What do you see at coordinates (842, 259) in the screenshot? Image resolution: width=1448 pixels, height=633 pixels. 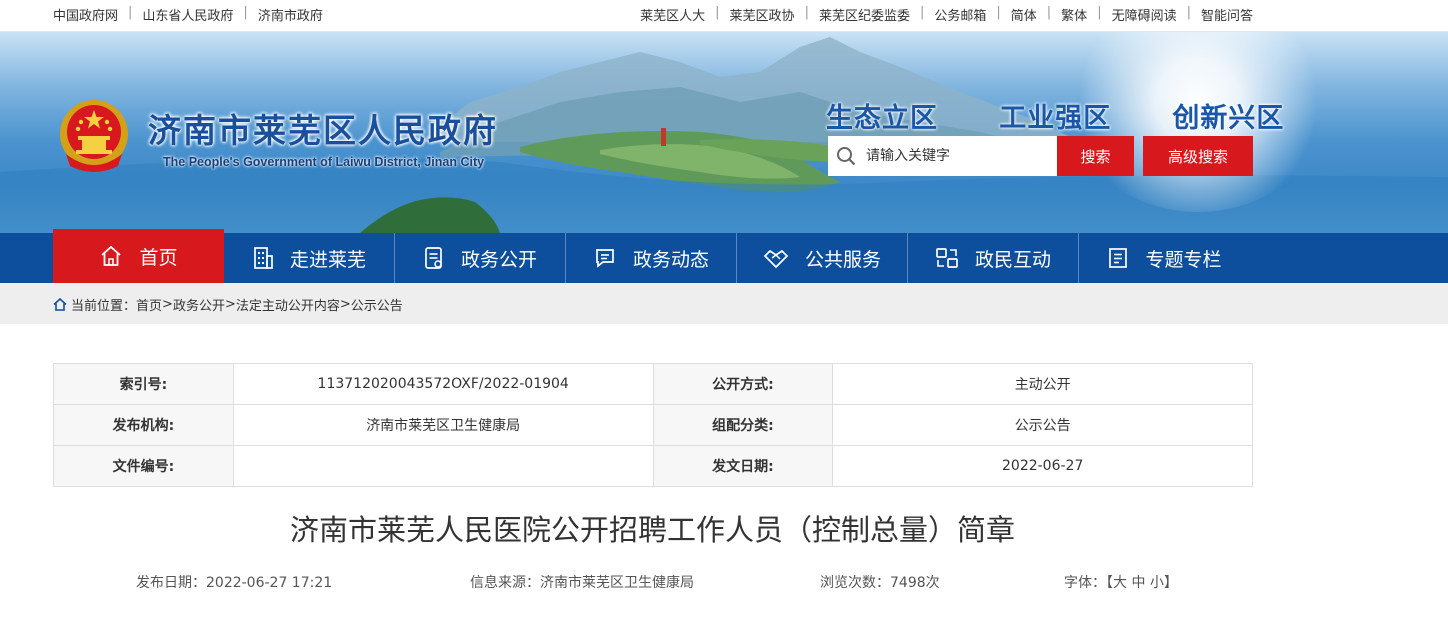 I see `nav-label: 公共服务` at bounding box center [842, 259].